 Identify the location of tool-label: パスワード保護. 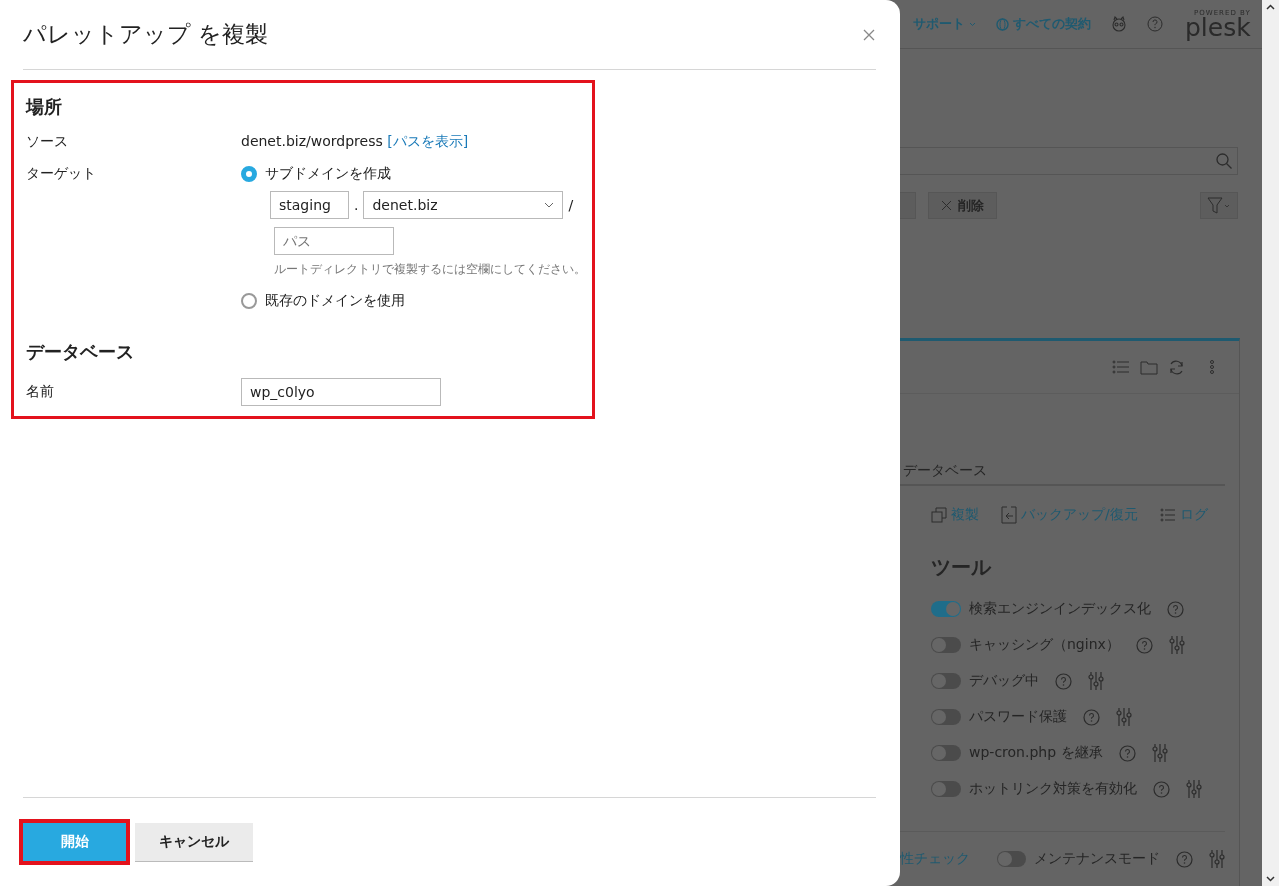
(1018, 717).